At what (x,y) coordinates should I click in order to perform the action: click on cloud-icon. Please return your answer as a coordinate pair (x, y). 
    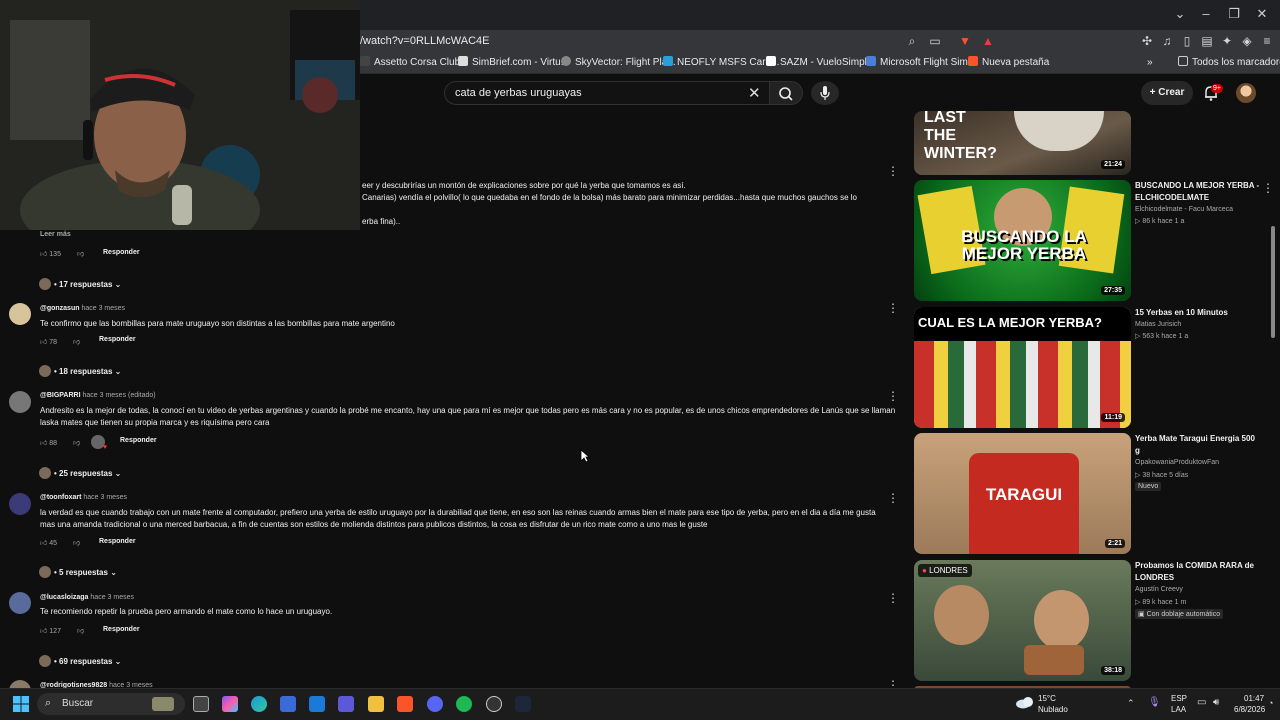
    Looking at the image, I should click on (1025, 702).